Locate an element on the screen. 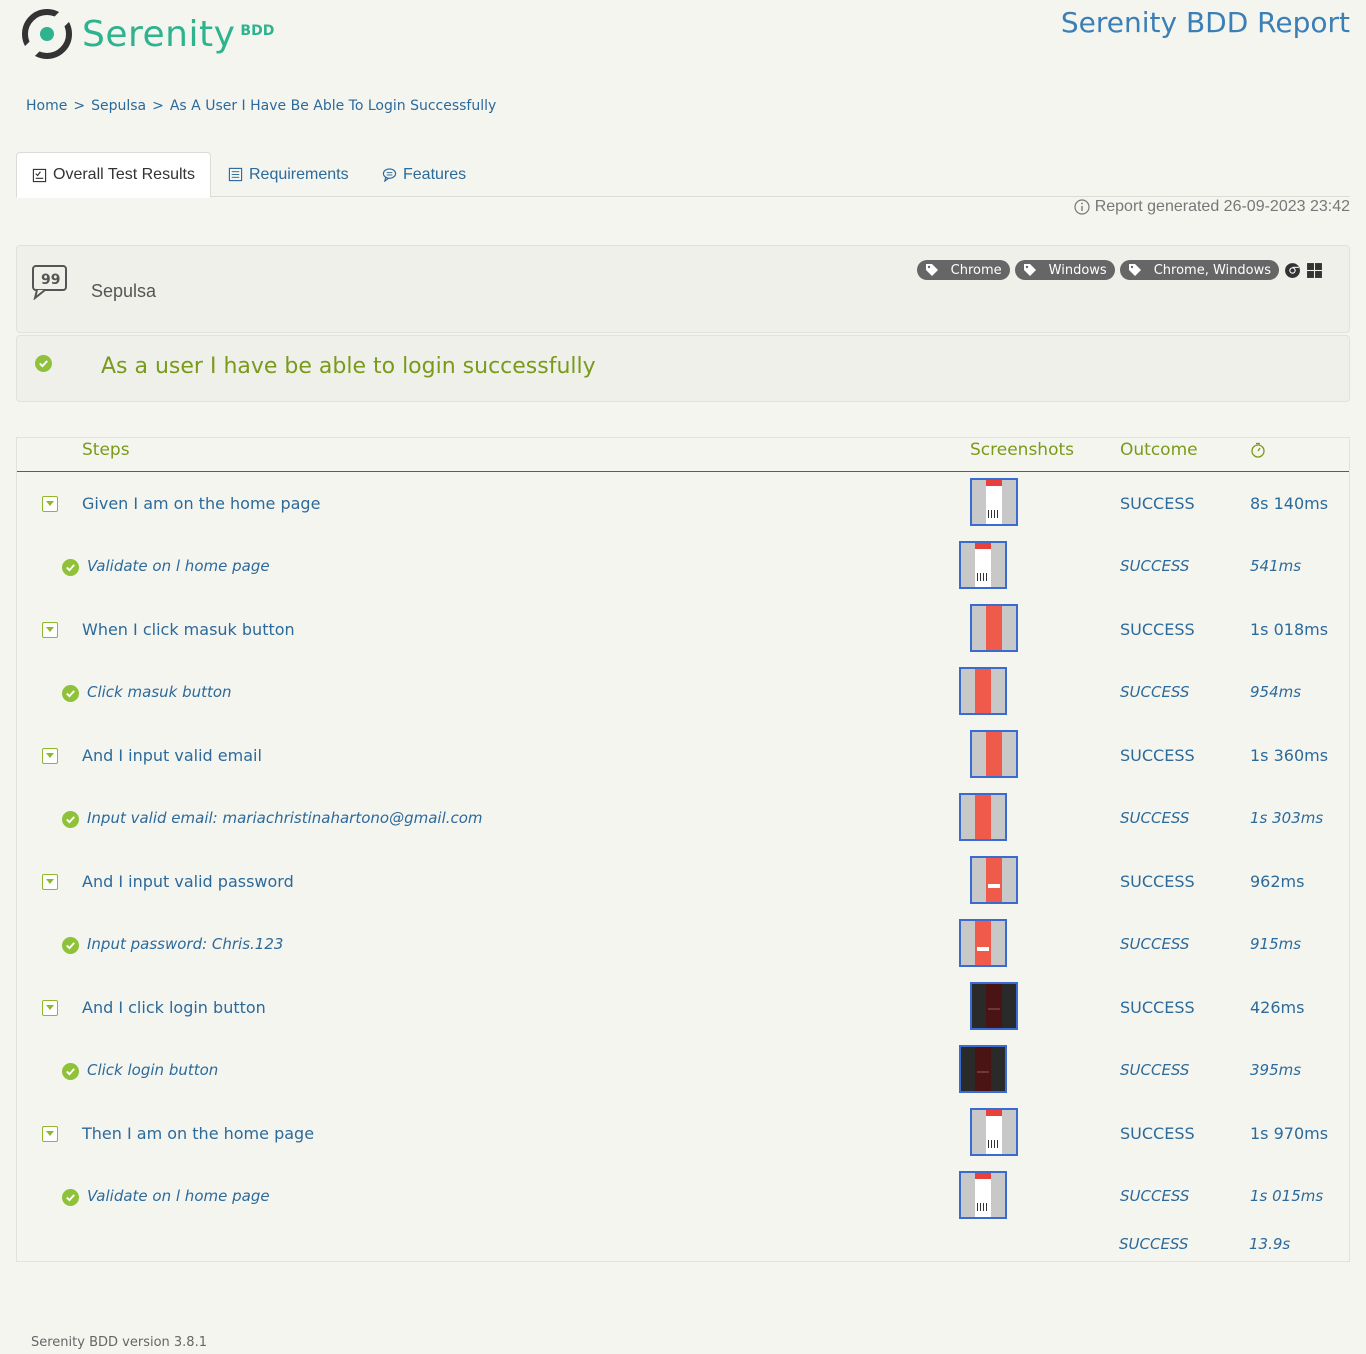 This screenshot has width=1366, height=1354. step-duration: 395ms is located at coordinates (1276, 1070).